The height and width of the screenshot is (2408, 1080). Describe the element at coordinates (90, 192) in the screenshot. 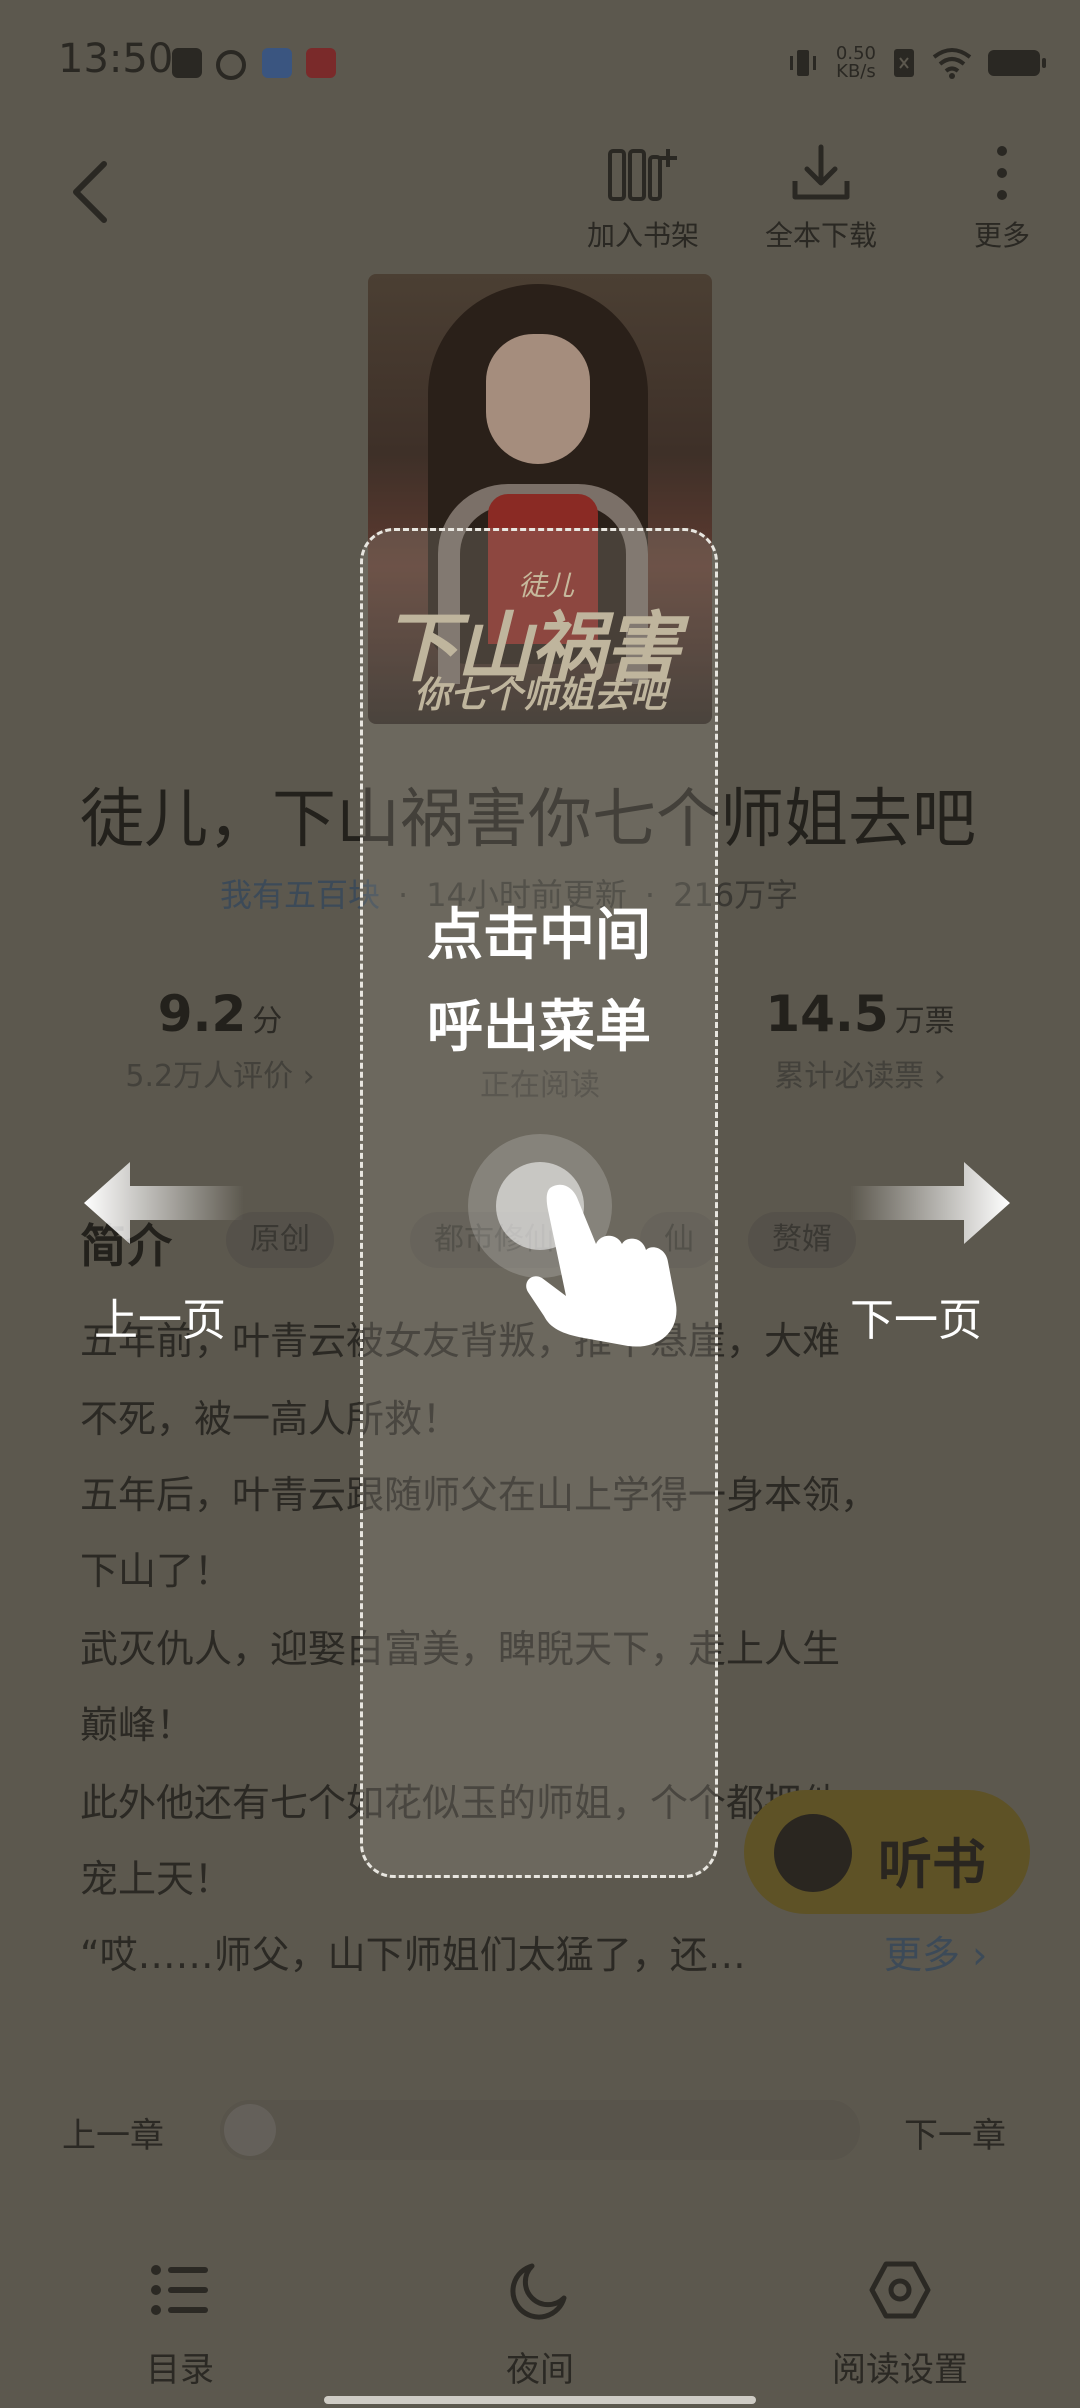

I see `chevron-left-icon` at that location.